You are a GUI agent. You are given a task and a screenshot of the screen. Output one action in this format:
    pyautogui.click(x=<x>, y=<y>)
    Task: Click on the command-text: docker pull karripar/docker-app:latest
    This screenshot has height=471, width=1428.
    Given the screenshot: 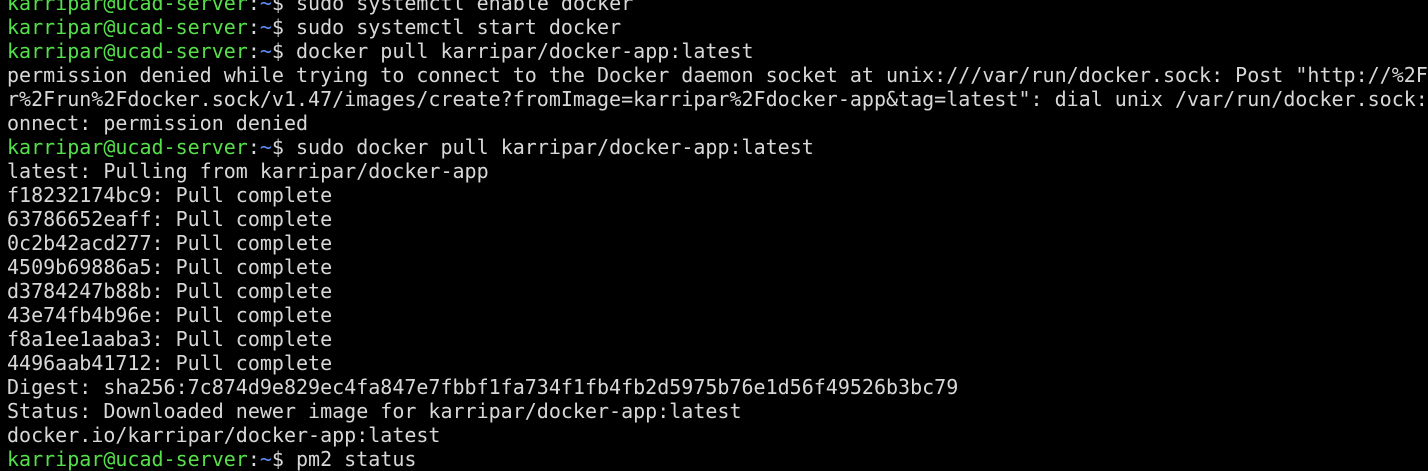 What is the action you would take?
    pyautogui.click(x=518, y=51)
    